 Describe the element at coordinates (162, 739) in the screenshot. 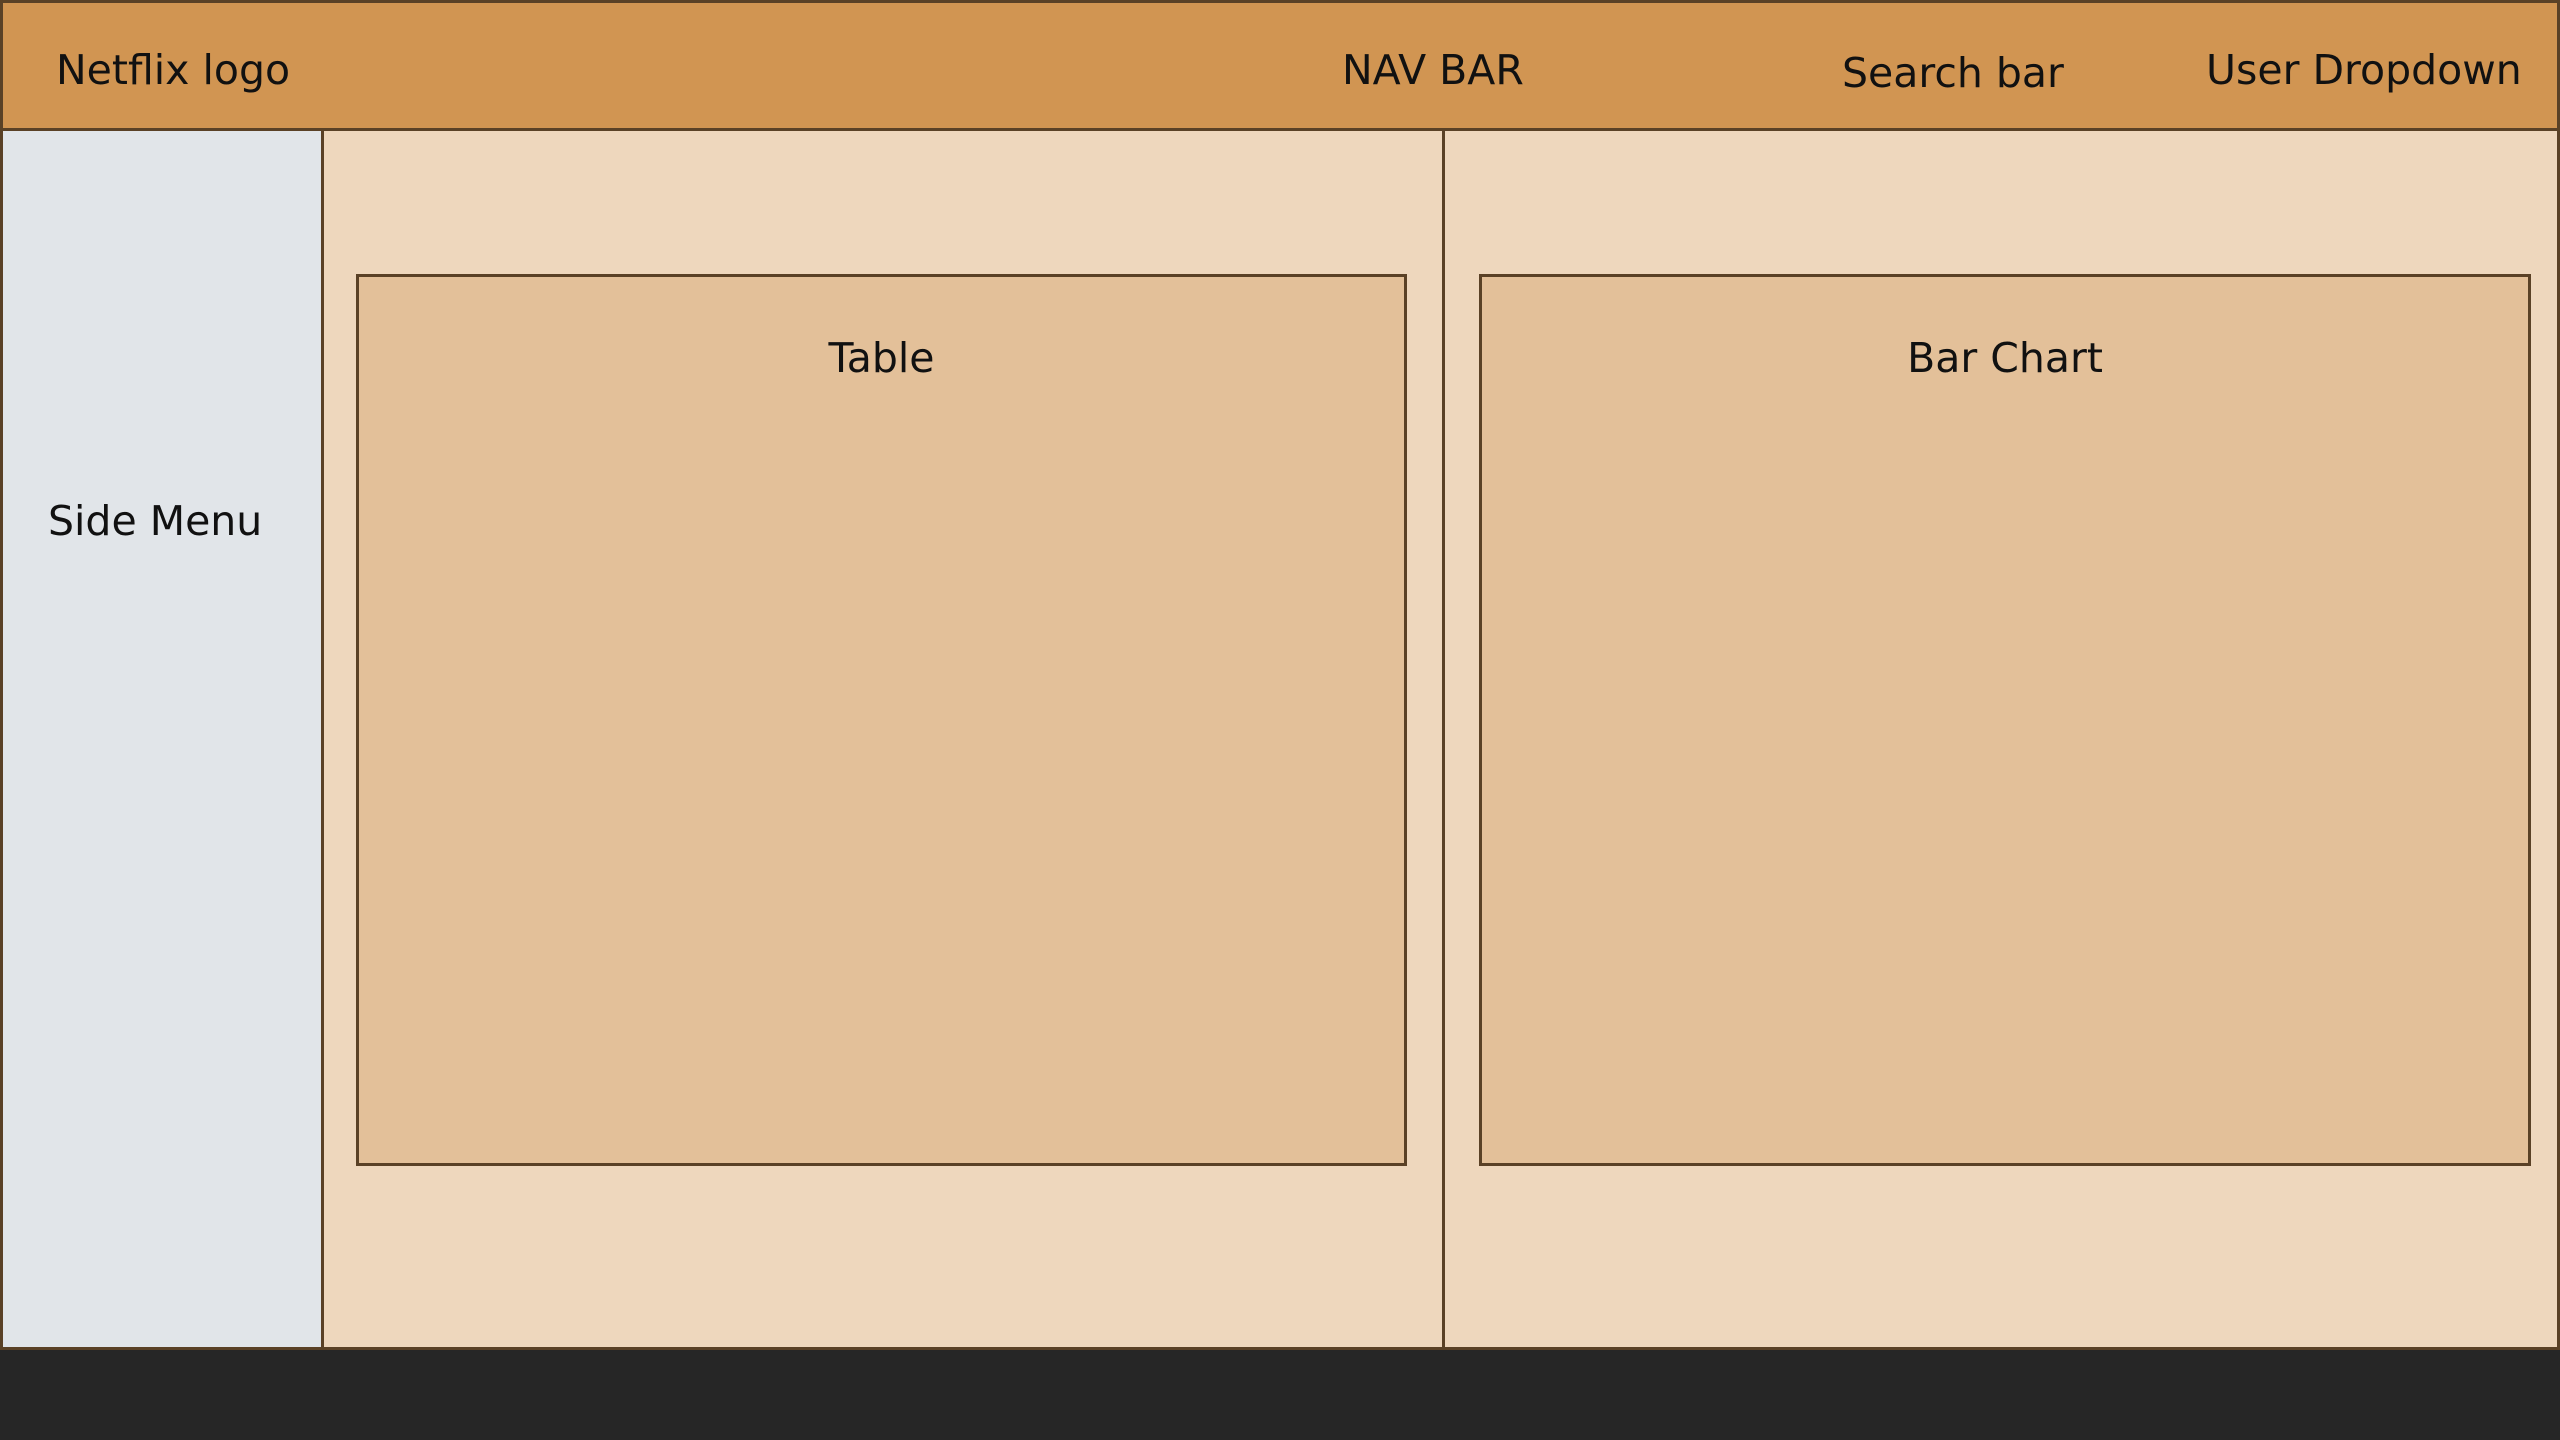

I see `side-menu-region: Side Menu` at that location.